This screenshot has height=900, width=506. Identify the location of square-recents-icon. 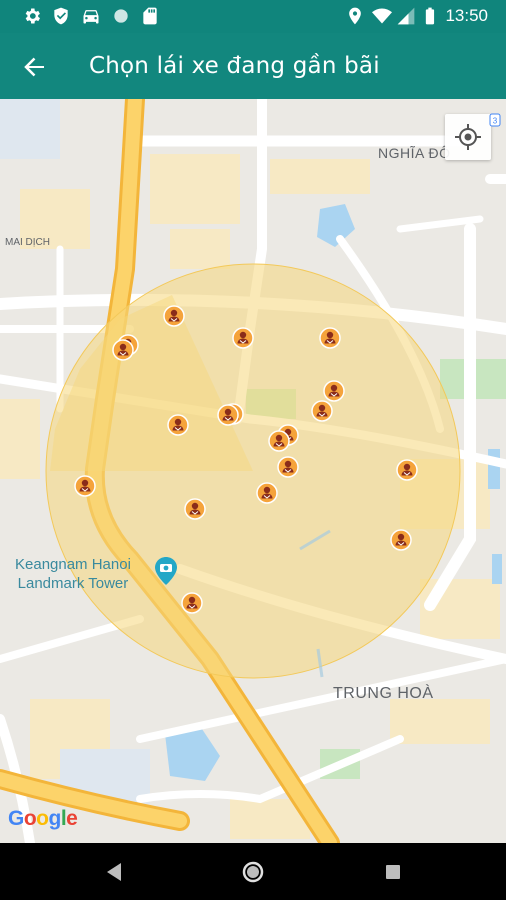
(393, 872).